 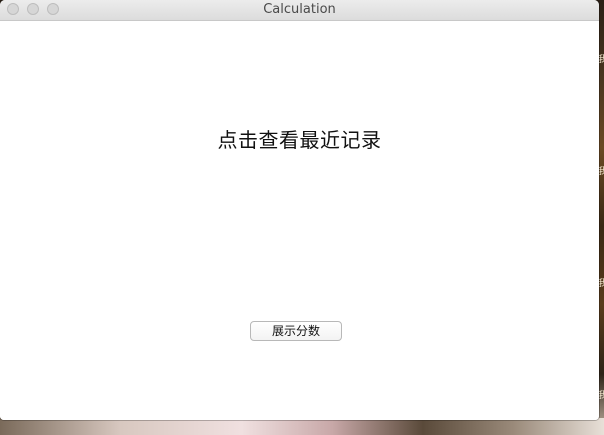 I want to click on title-bar: Calculation, so click(x=299, y=10).